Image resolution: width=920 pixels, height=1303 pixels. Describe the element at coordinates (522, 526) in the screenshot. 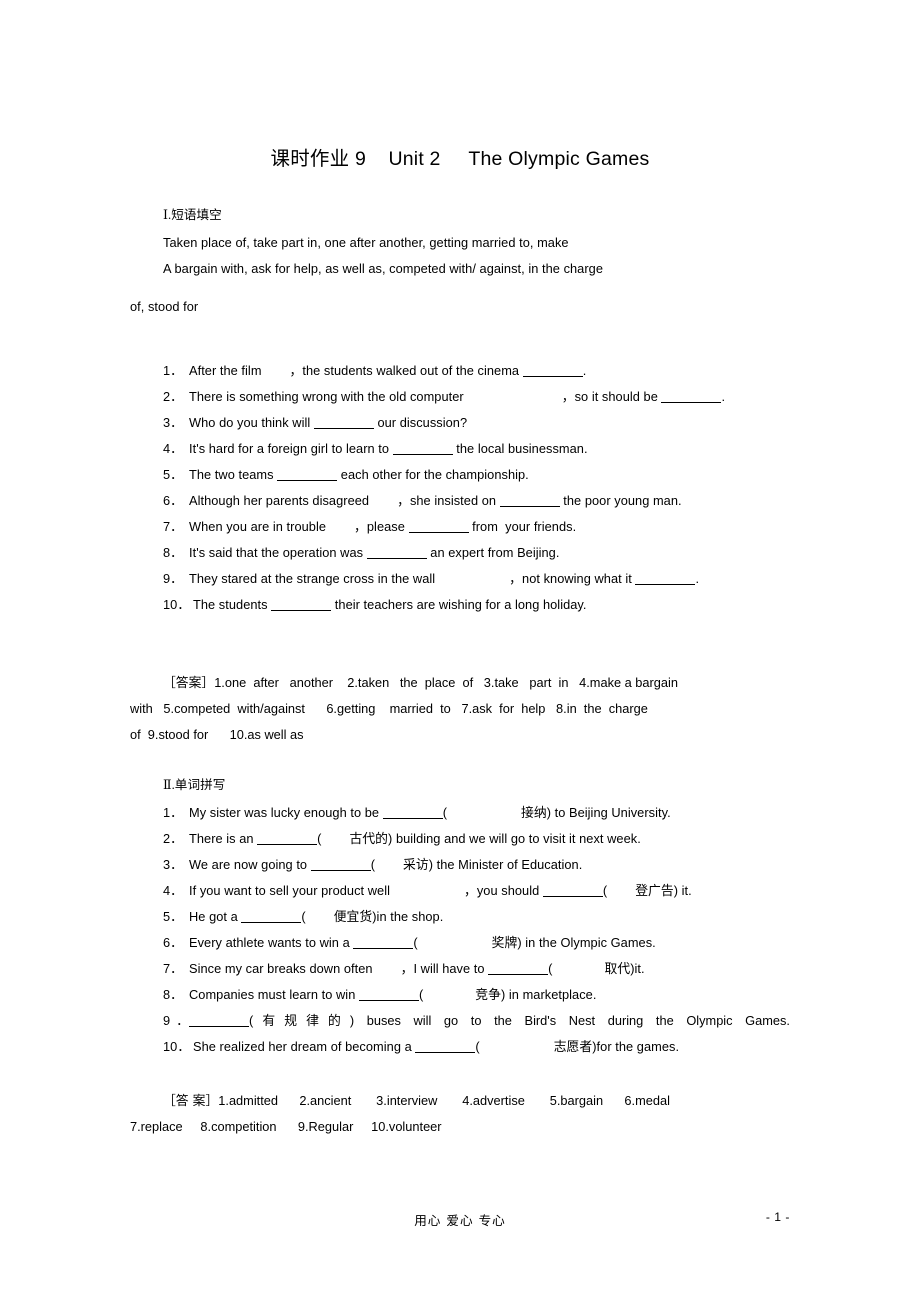

I see `question-tail: from your friends.` at that location.